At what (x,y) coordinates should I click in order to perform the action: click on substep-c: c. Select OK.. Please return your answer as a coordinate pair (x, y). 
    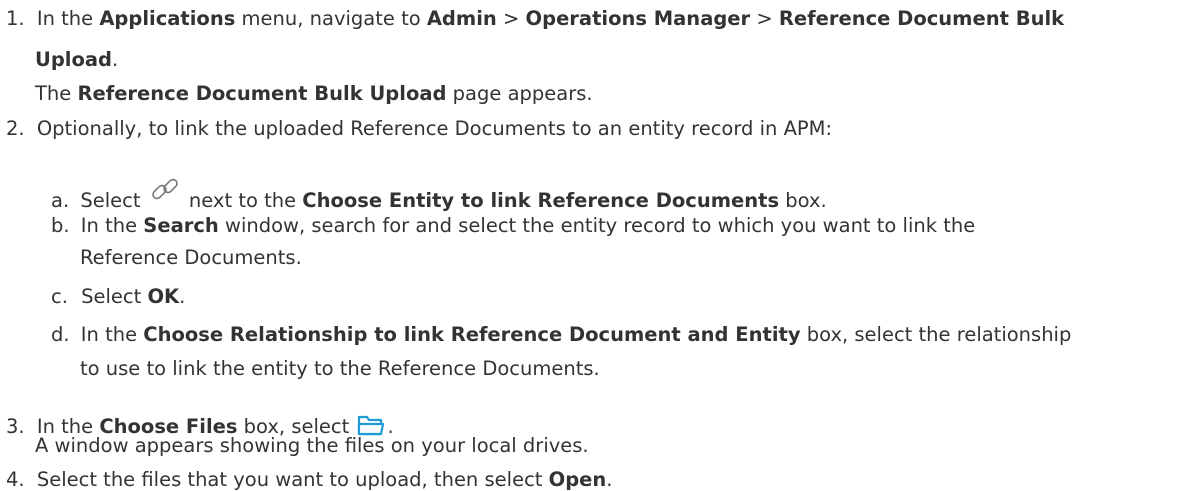
    Looking at the image, I should click on (118, 296).